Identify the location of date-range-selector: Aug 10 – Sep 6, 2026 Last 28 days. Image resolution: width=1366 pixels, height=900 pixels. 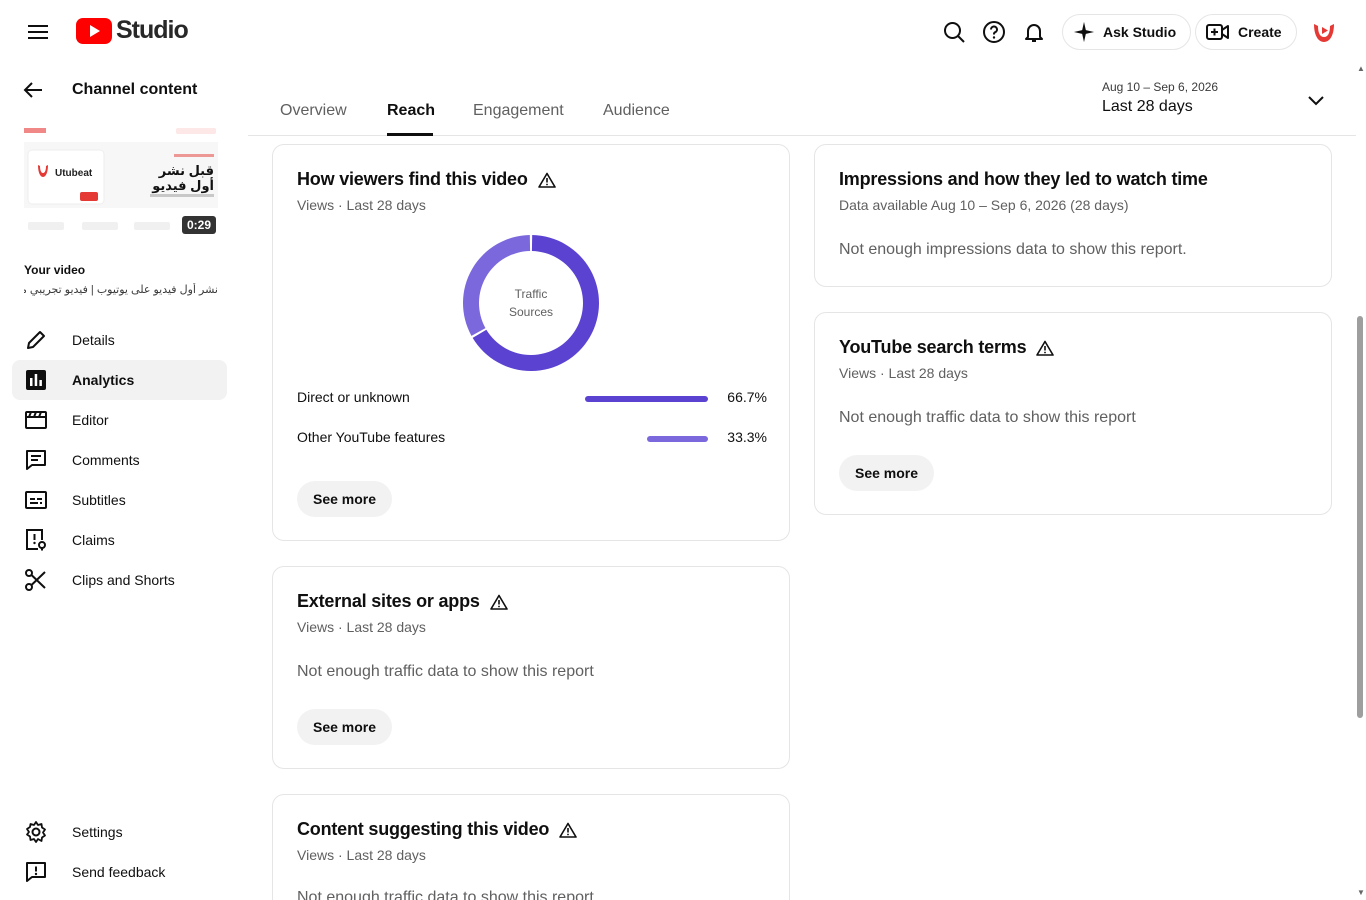
(1217, 100).